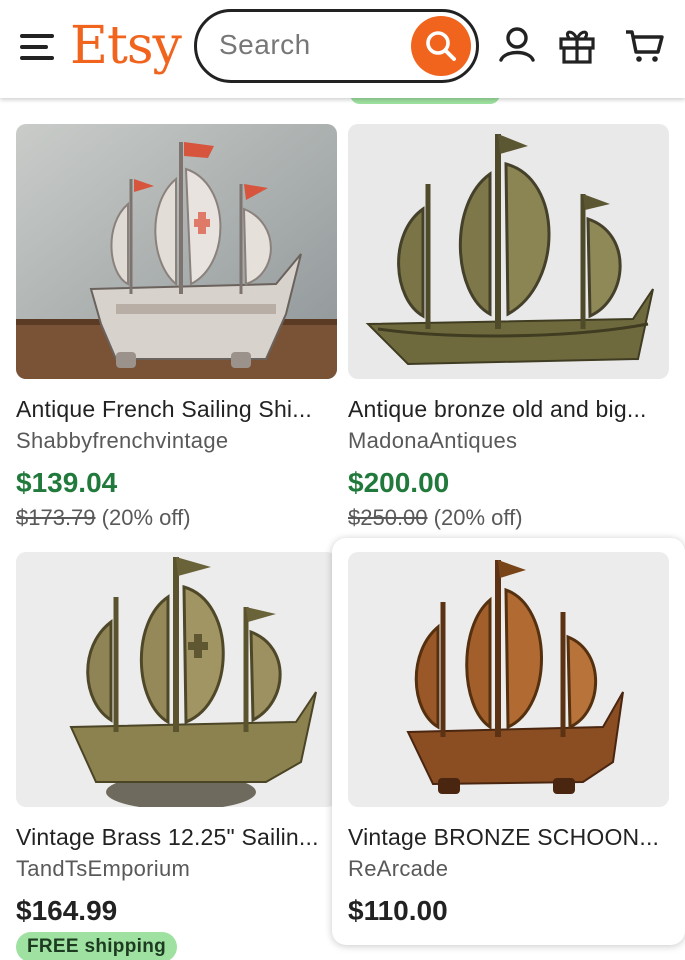 The image size is (685, 960). Describe the element at coordinates (265, 44) in the screenshot. I see `search-placeholder: Search` at that location.